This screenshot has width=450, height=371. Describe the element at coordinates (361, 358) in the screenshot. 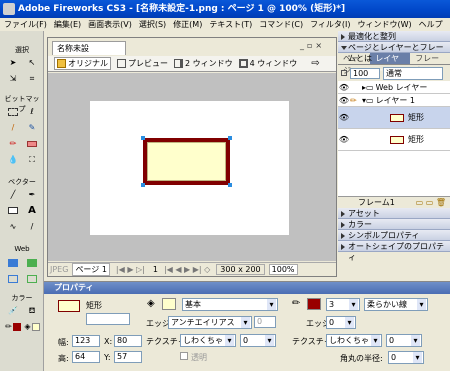

I see `radius-label: 角丸の半径:` at that location.